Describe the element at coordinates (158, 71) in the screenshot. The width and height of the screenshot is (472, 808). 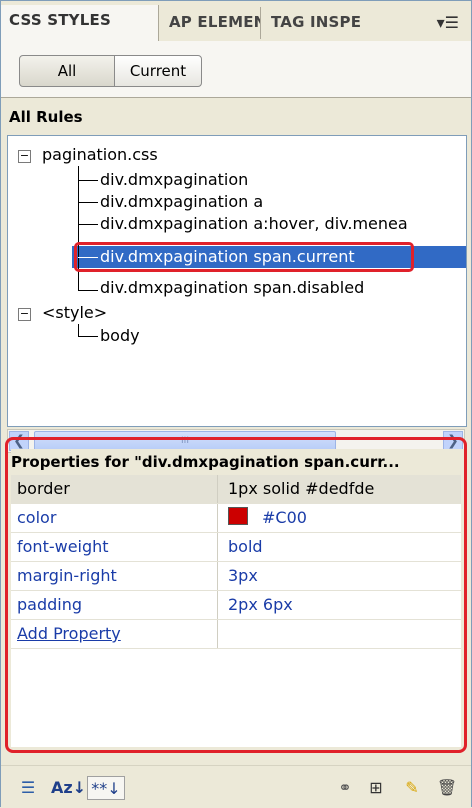
I see `current-mode-button: Current` at that location.